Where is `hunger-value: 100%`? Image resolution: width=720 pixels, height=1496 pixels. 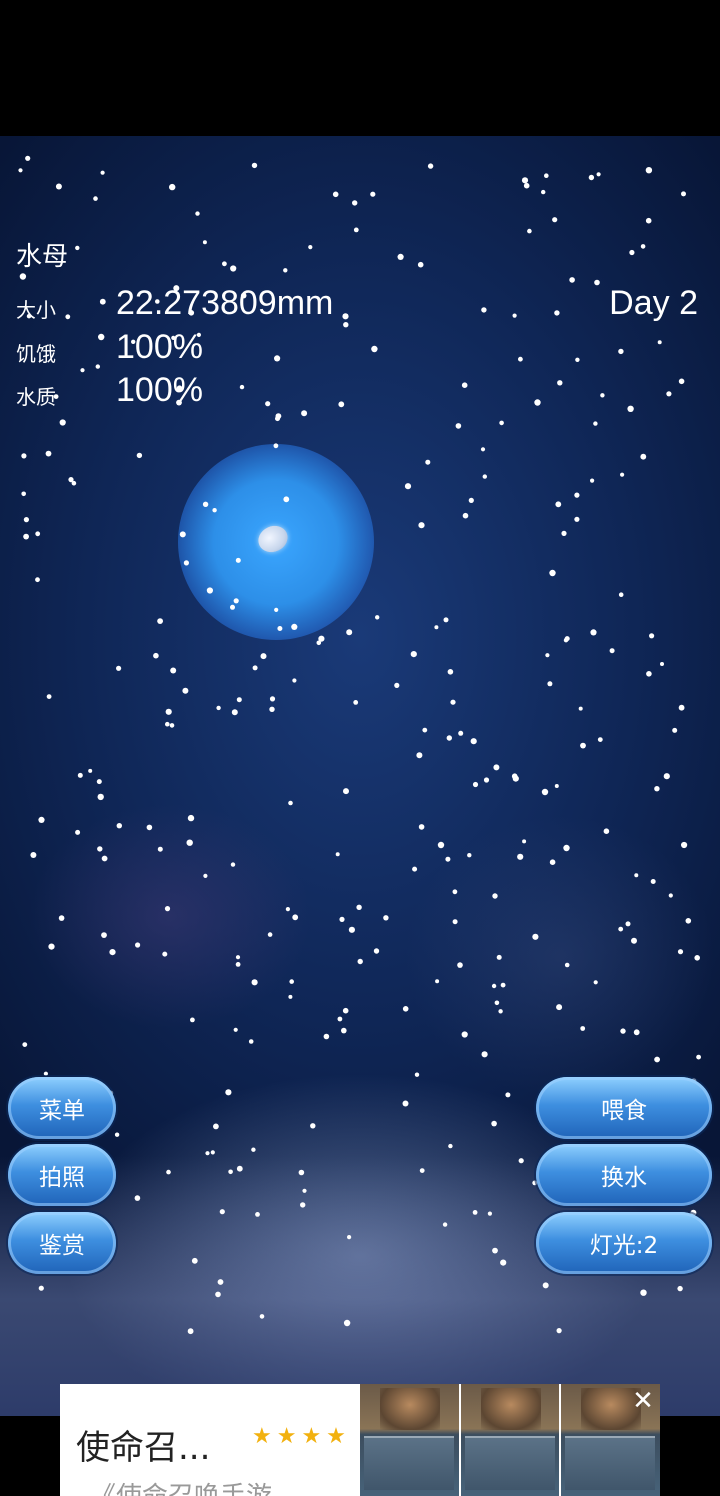
hunger-value: 100% is located at coordinates (159, 347).